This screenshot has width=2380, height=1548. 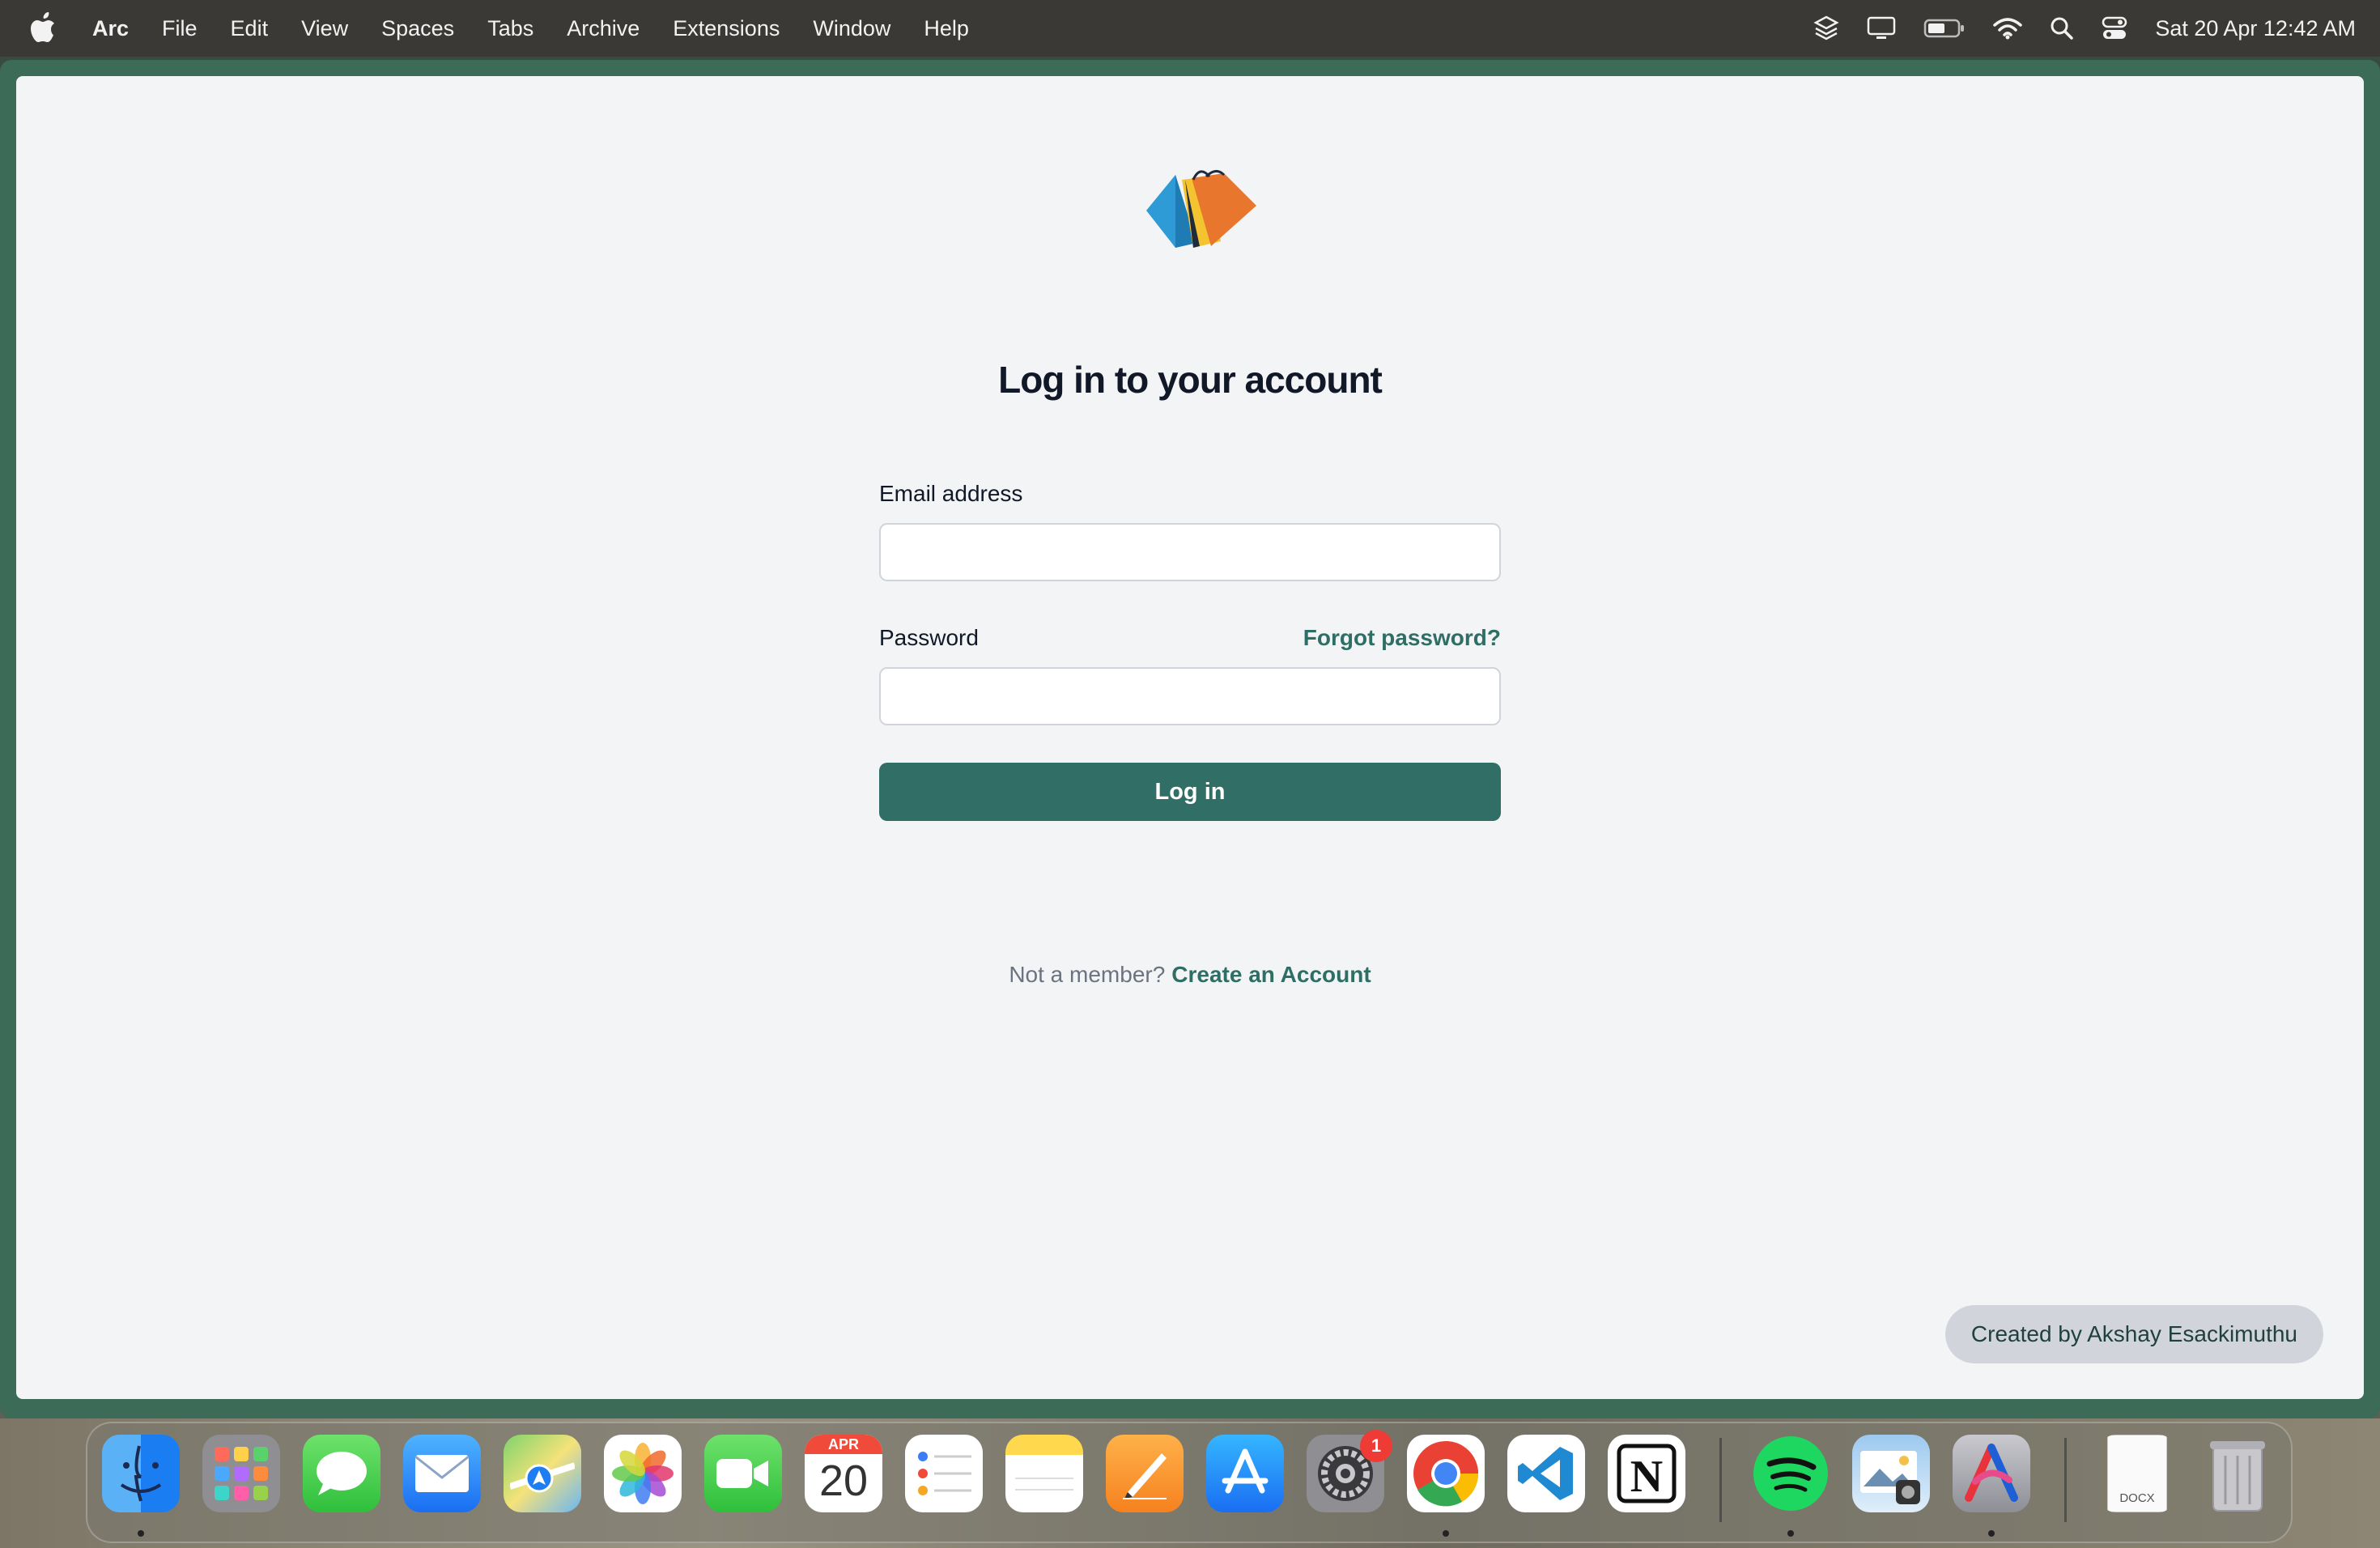 What do you see at coordinates (1044, 1473) in the screenshot?
I see `notes-icon` at bounding box center [1044, 1473].